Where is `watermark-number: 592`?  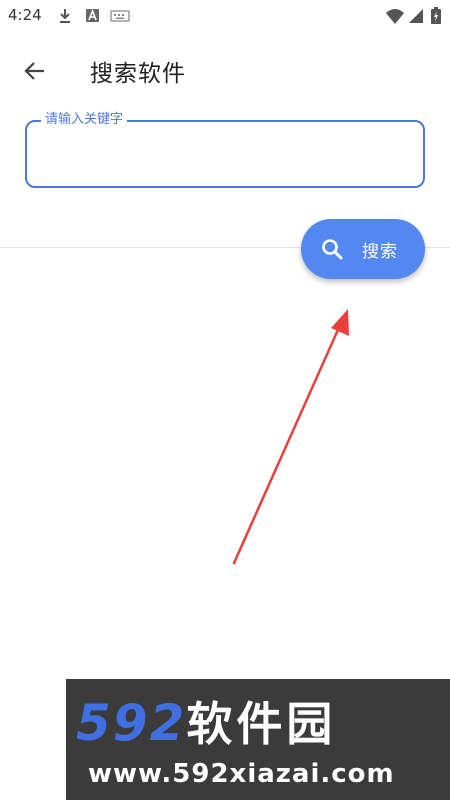
watermark-number: 592 is located at coordinates (131, 723).